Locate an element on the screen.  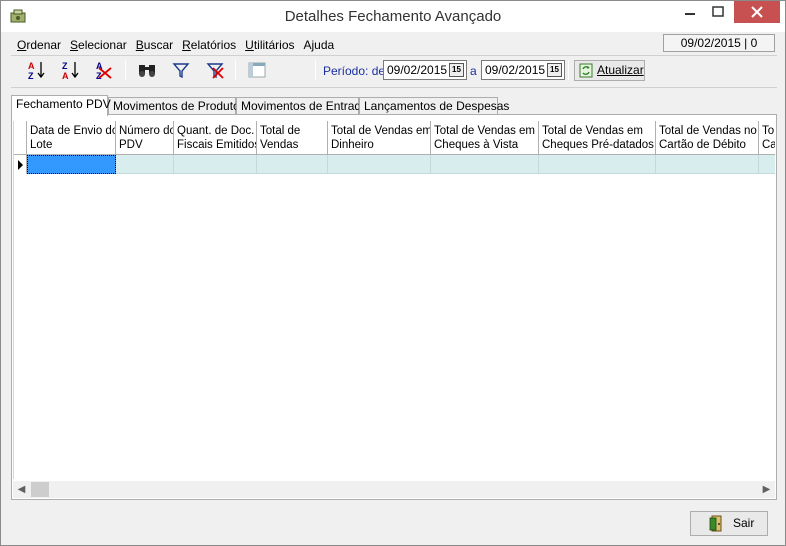
filter-icon is located at coordinates (181, 70).